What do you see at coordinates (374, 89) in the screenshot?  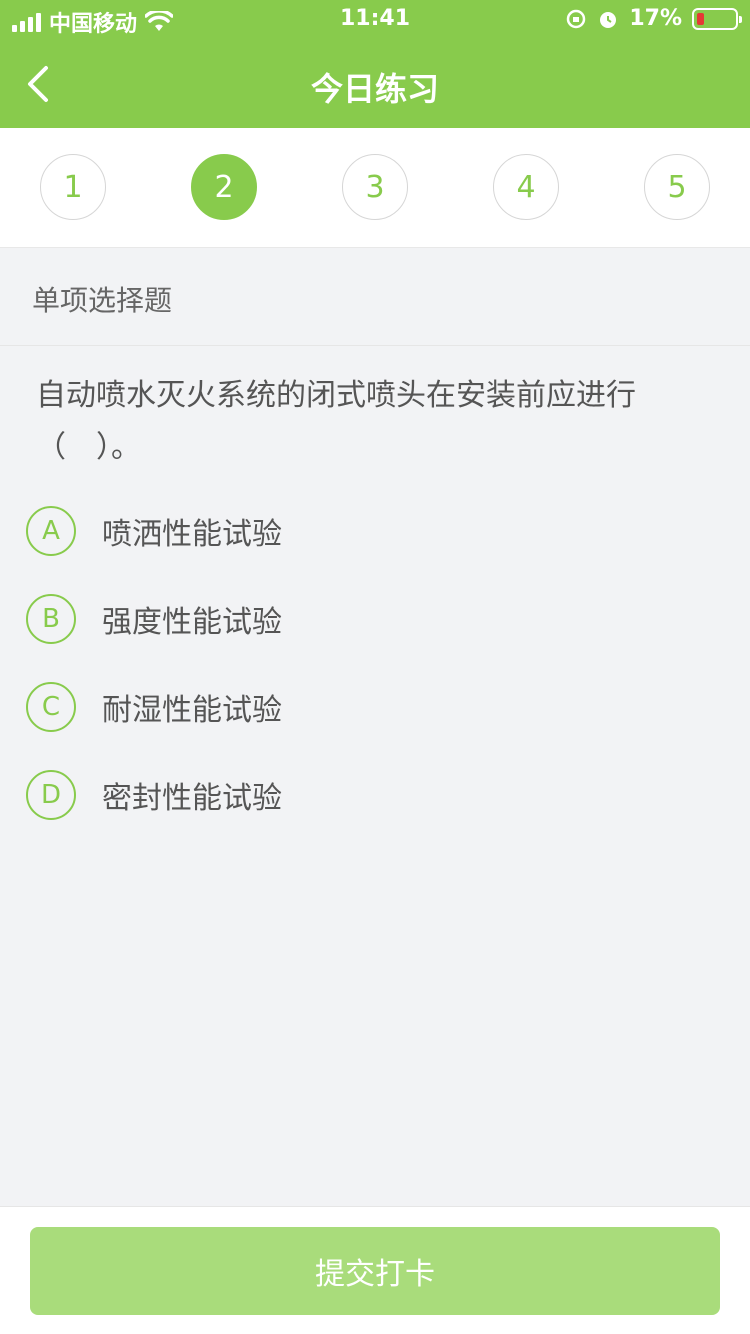 I see `page-title: 今日练习` at bounding box center [374, 89].